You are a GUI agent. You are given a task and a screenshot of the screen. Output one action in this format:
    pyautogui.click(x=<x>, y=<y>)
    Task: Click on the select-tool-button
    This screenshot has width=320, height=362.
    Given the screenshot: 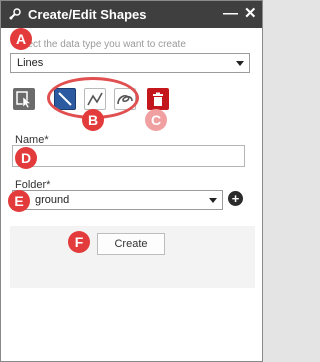 What is the action you would take?
    pyautogui.click(x=24, y=99)
    